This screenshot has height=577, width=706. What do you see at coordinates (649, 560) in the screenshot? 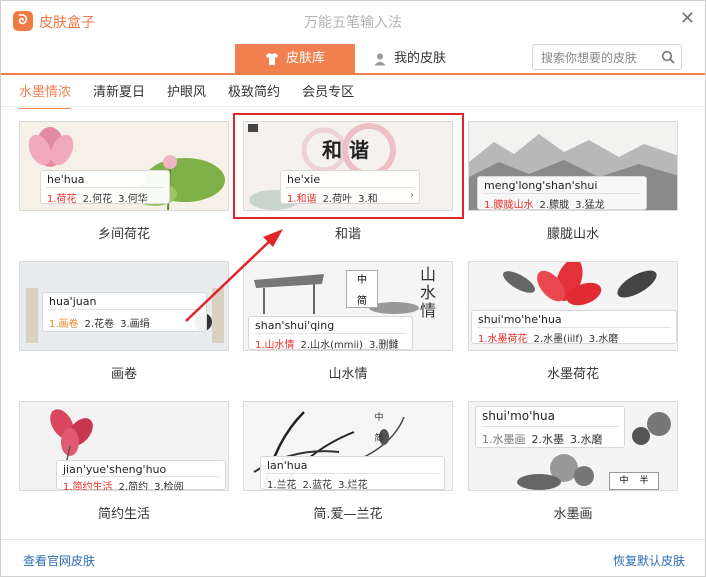
I see `restore-default-skin-link: 恢复默认皮肤` at bounding box center [649, 560].